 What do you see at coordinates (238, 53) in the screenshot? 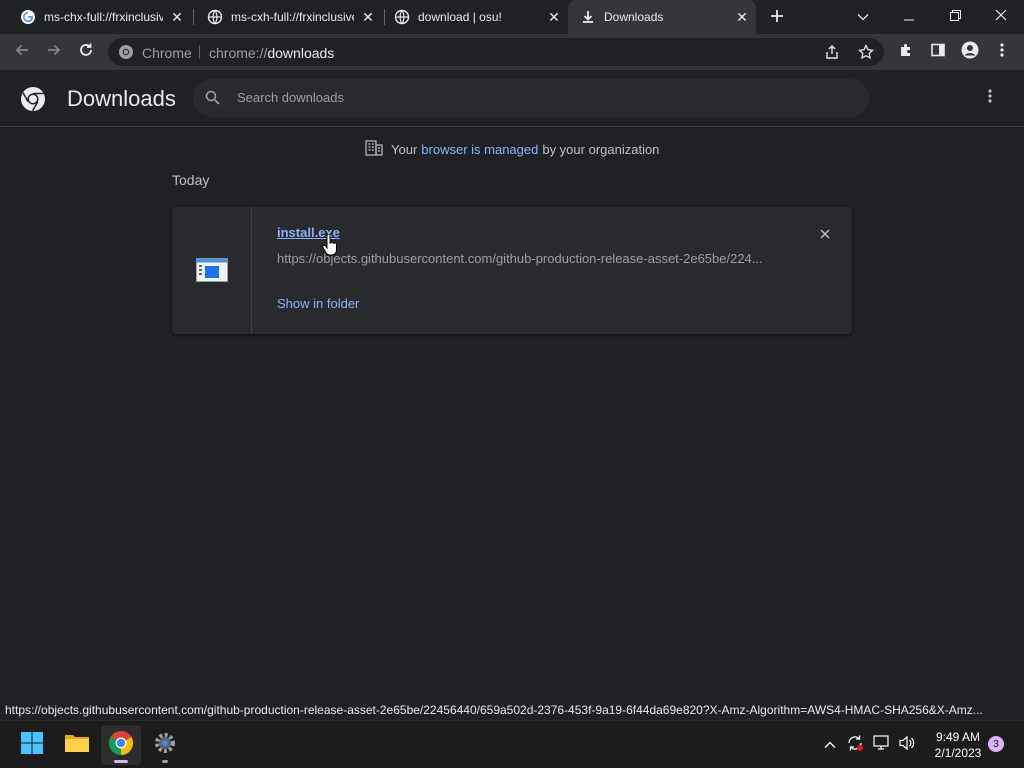
I see `url-scheme: chrome://` at bounding box center [238, 53].